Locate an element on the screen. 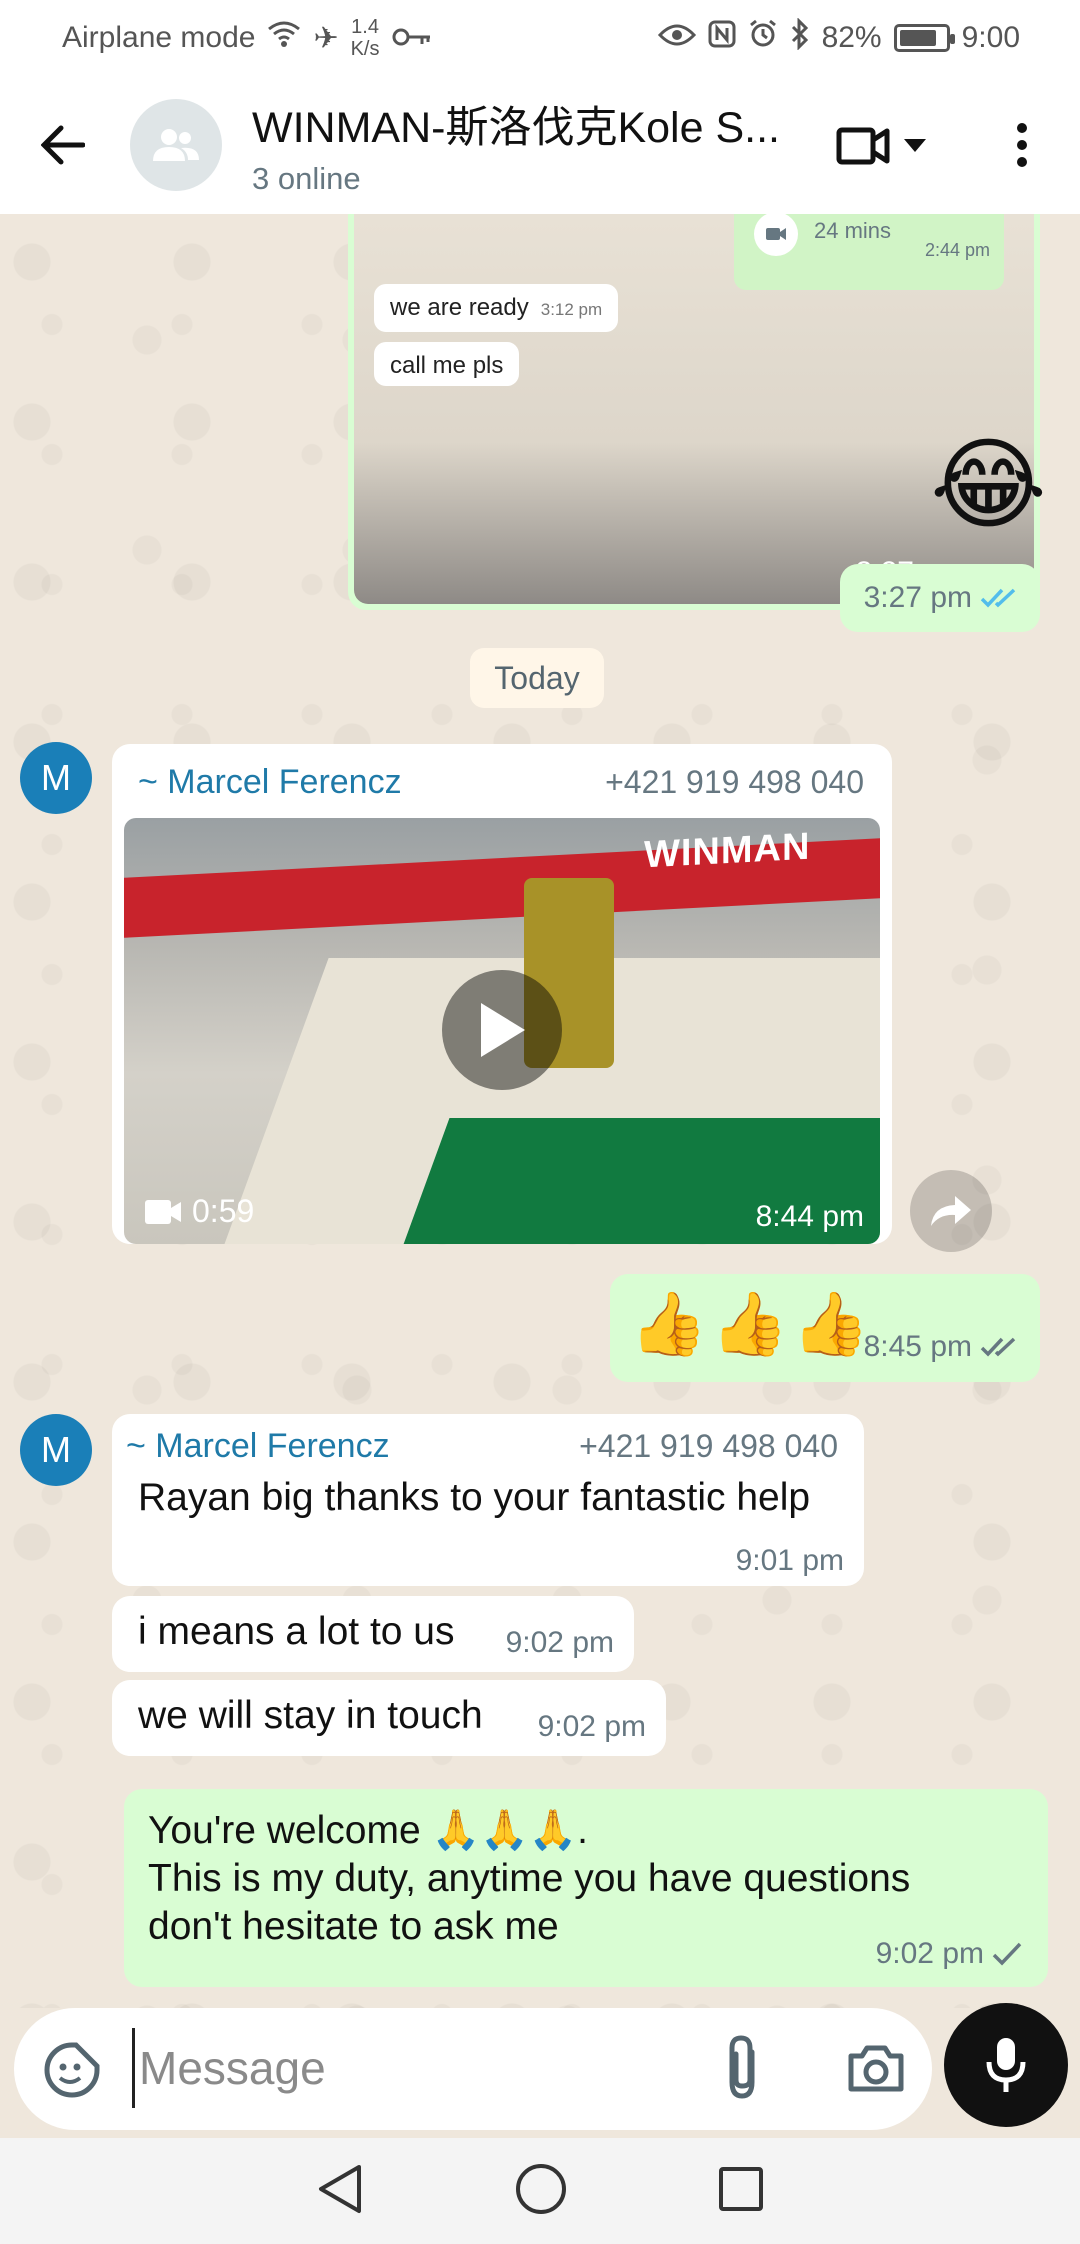 The image size is (1080, 2244). message-time: 3:27 pm is located at coordinates (917, 597).